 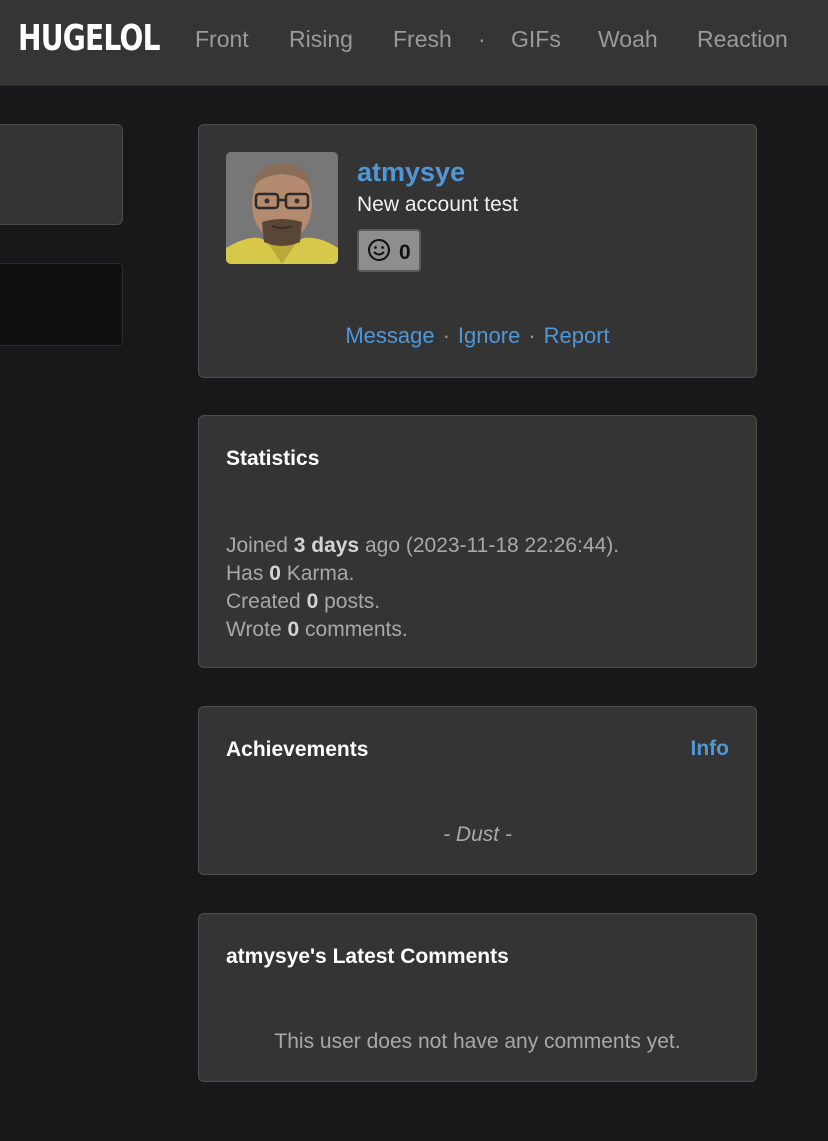 I want to click on ignore-link: Ignore, so click(x=489, y=335).